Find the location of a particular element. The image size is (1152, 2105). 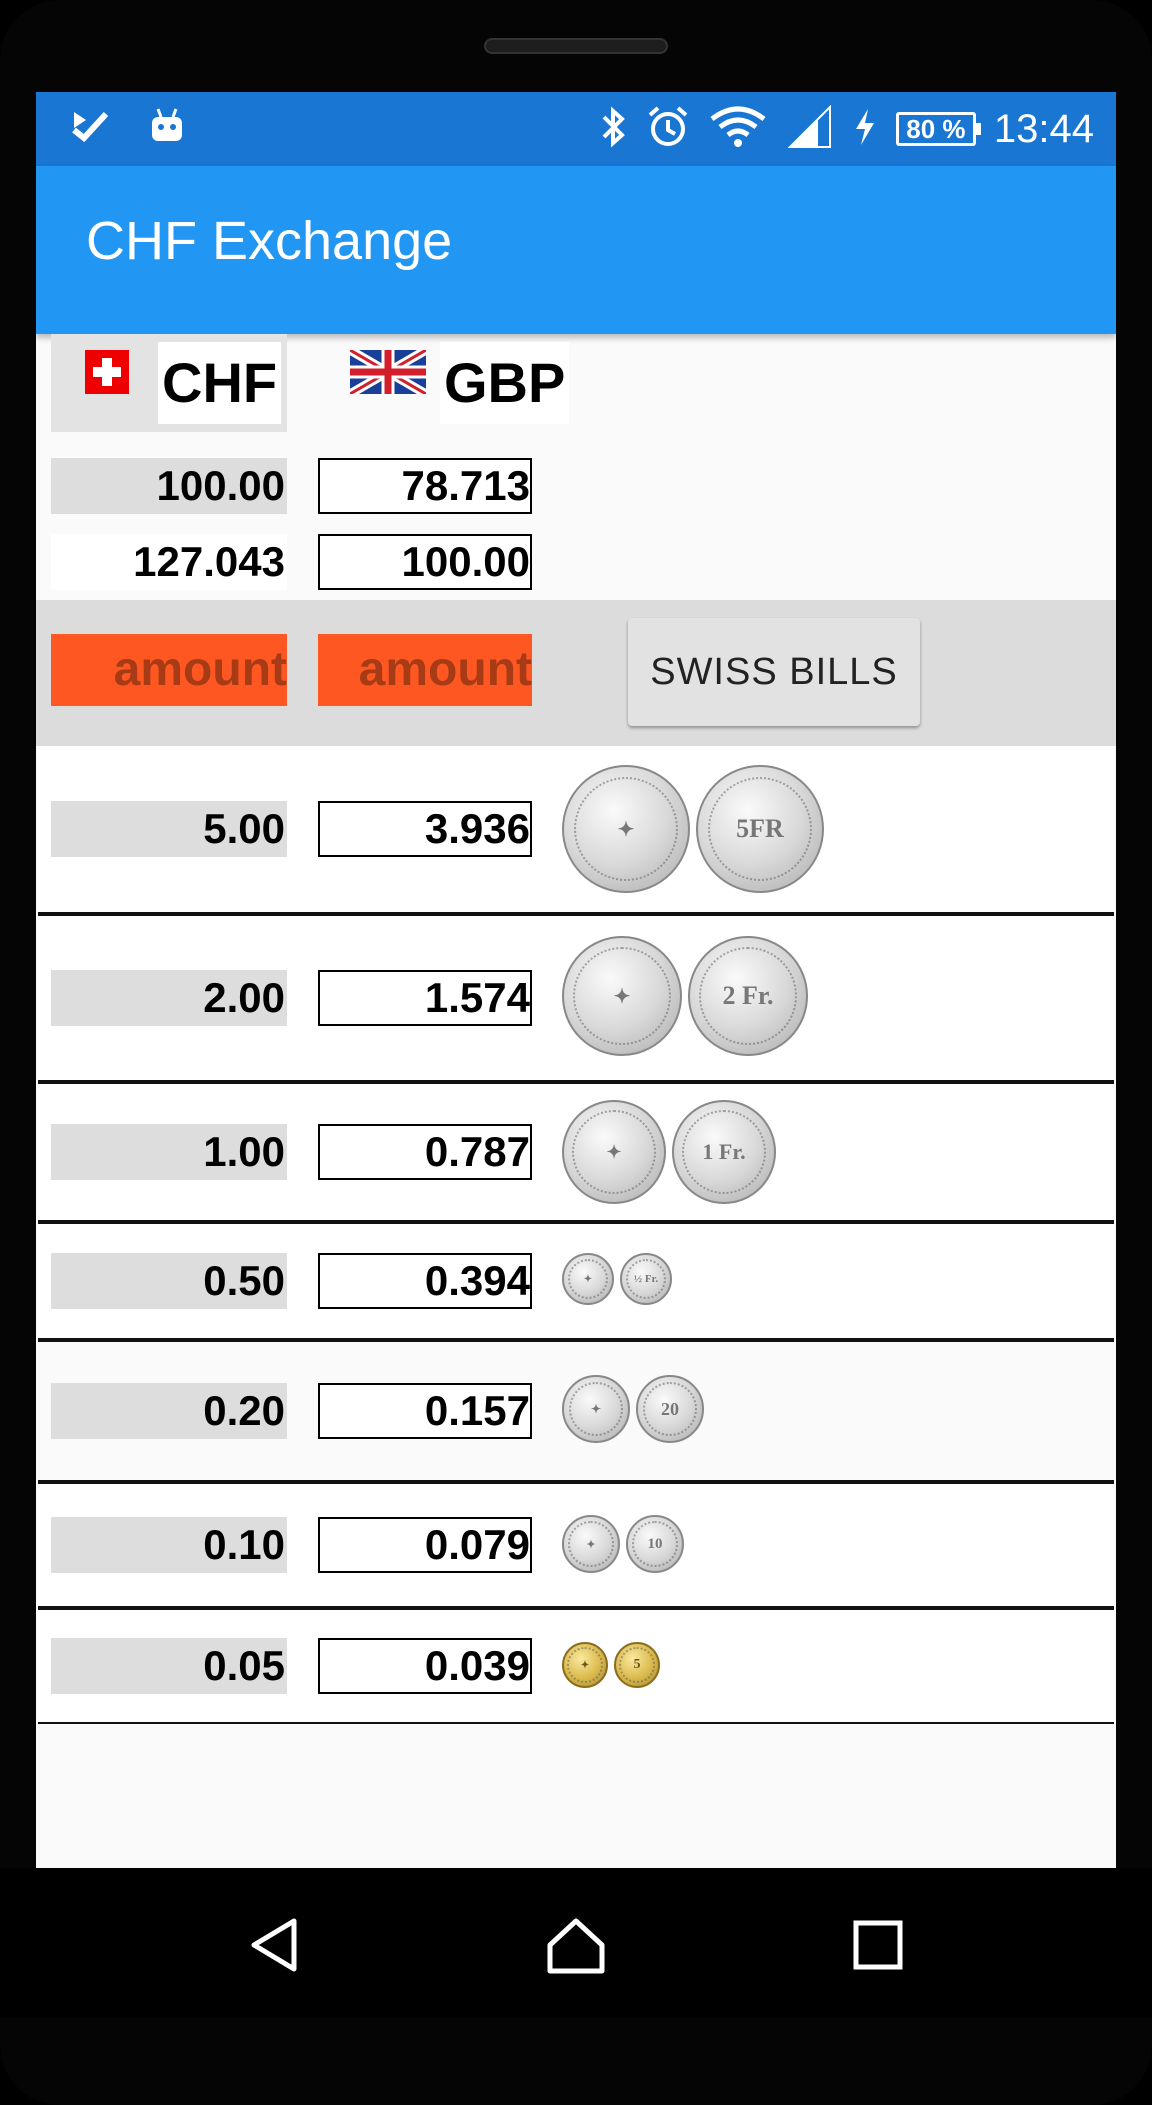

signal-icon is located at coordinates (810, 129).